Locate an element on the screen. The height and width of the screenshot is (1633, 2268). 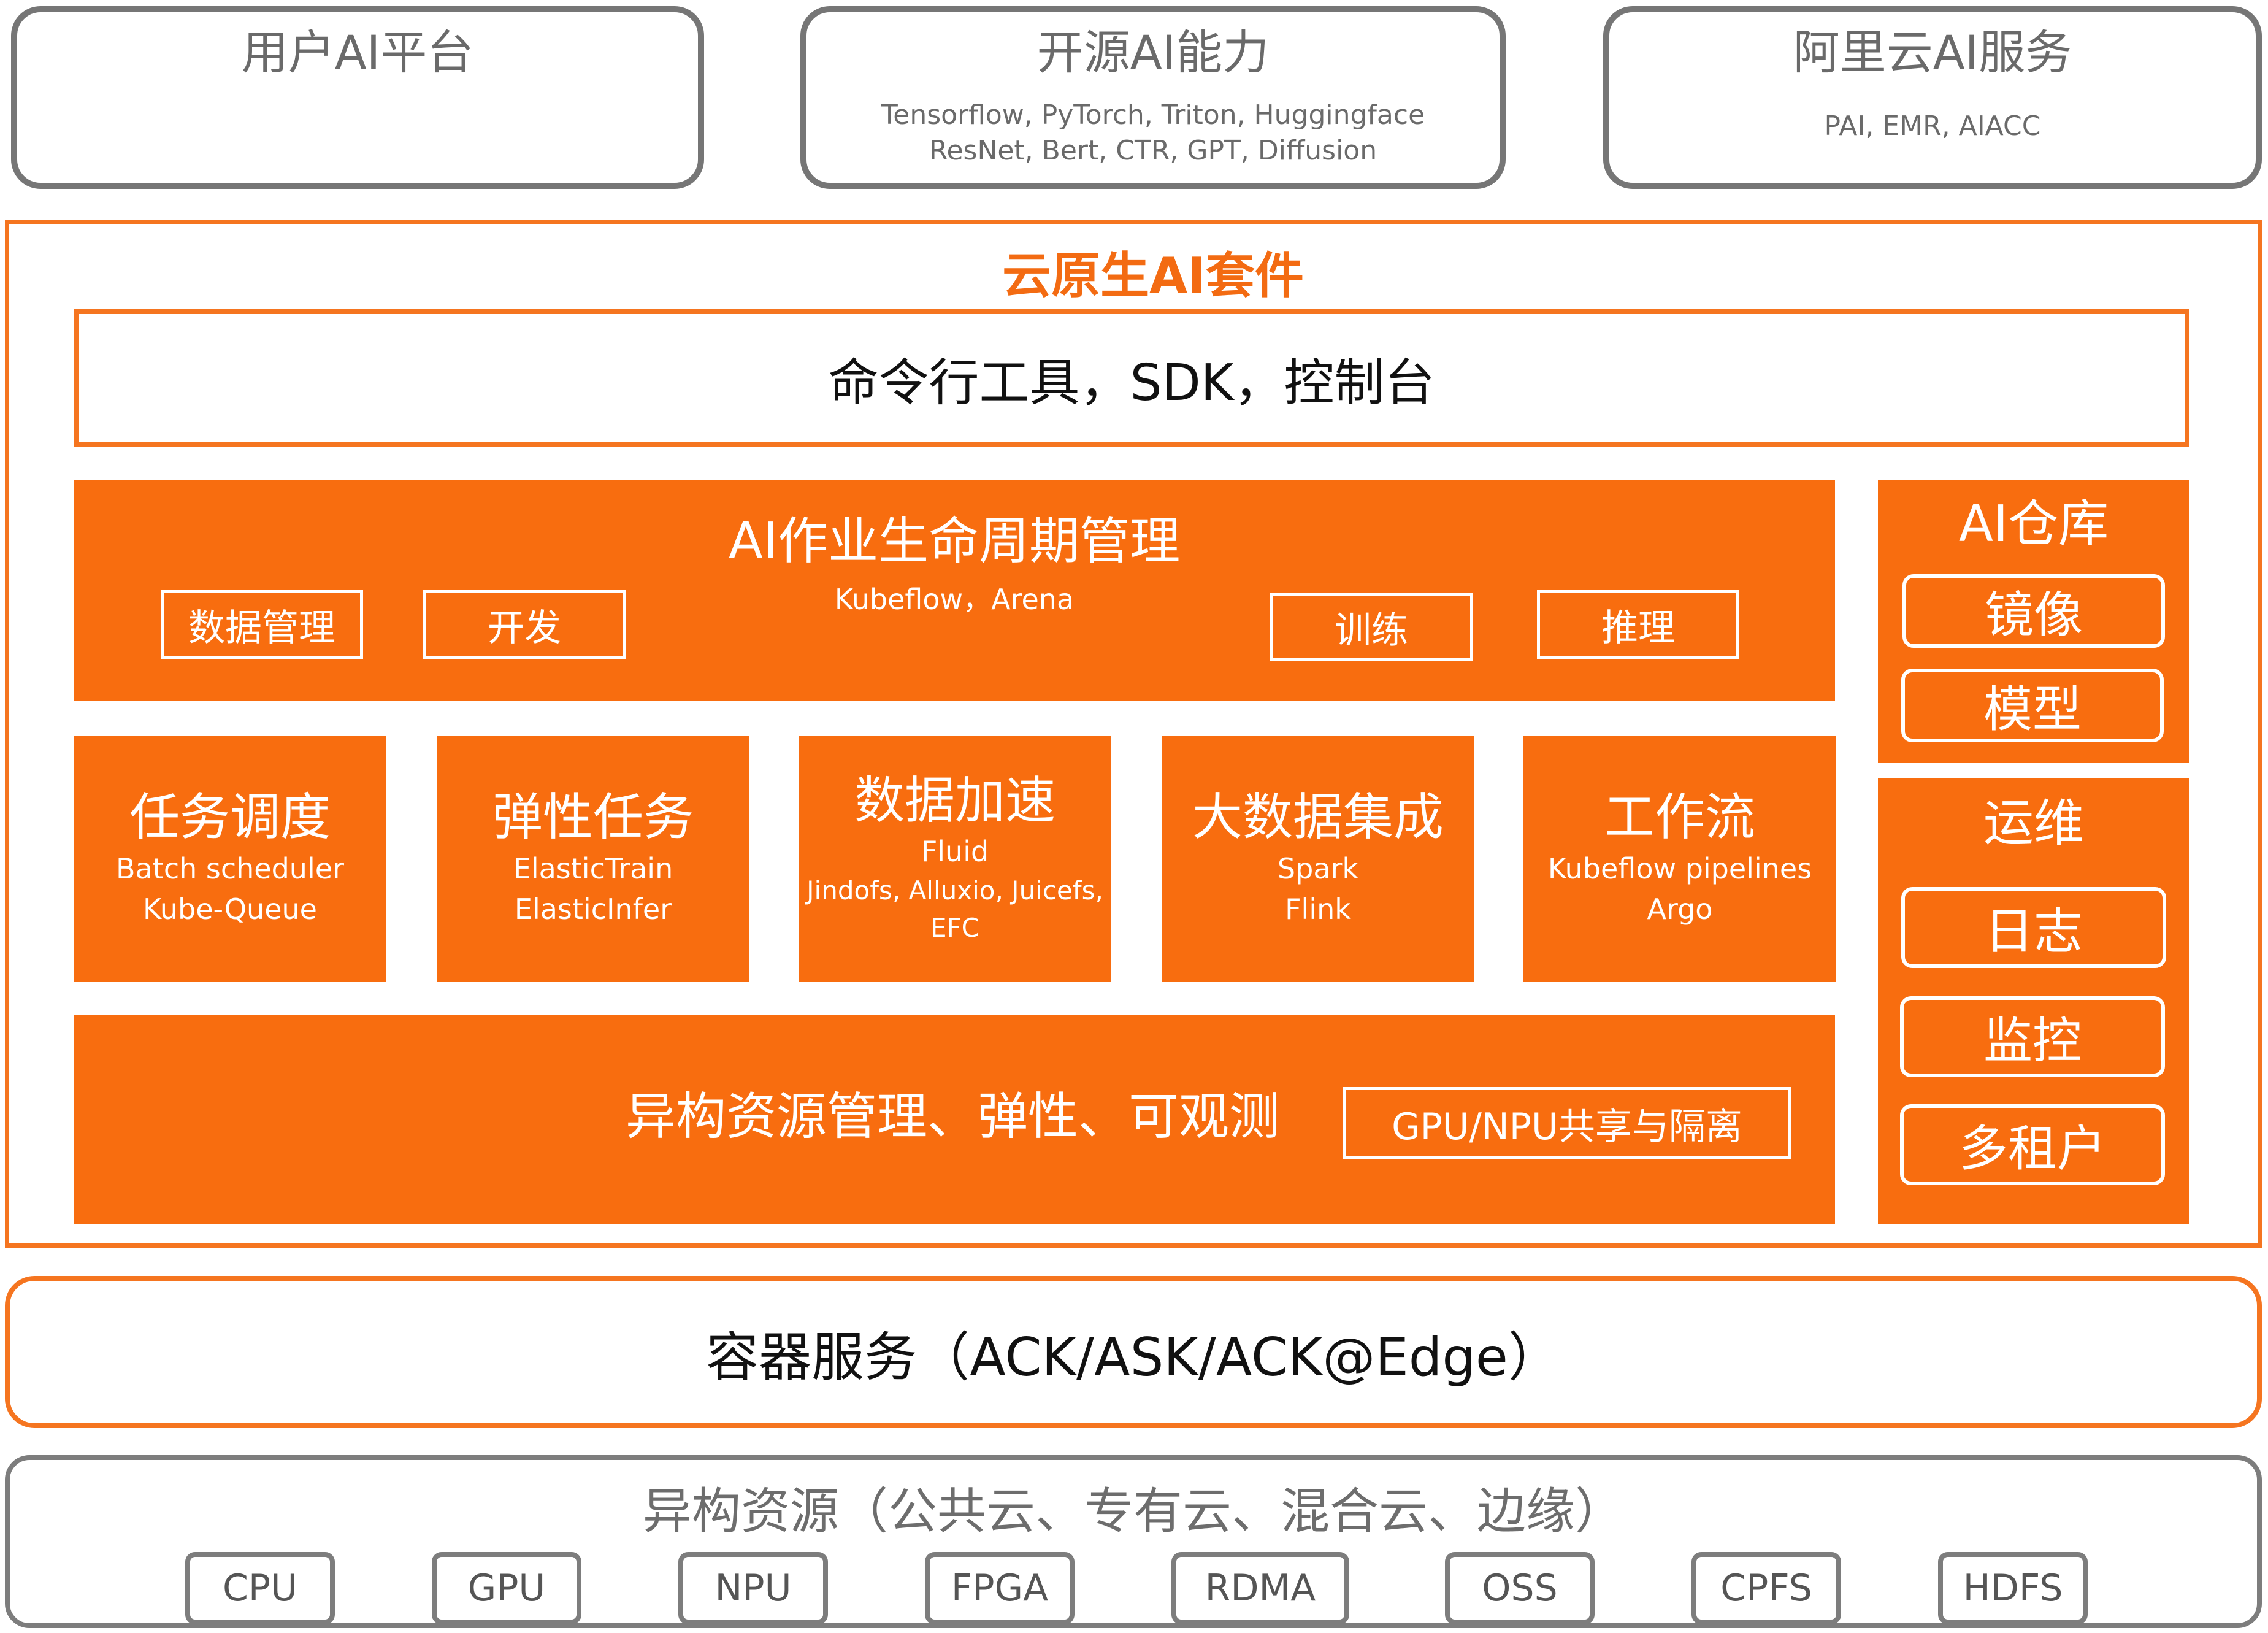
tag-data-management: 数据管理 is located at coordinates (262, 624).